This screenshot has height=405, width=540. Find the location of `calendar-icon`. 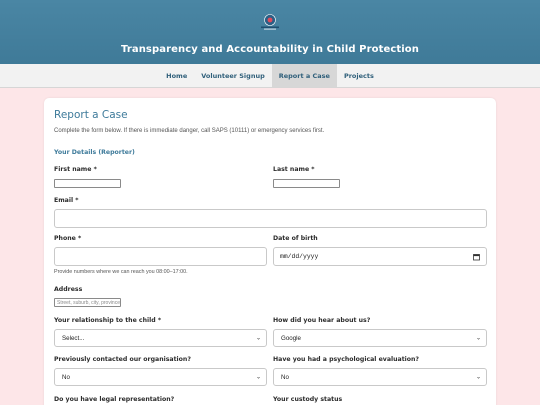

calendar-icon is located at coordinates (476, 256).